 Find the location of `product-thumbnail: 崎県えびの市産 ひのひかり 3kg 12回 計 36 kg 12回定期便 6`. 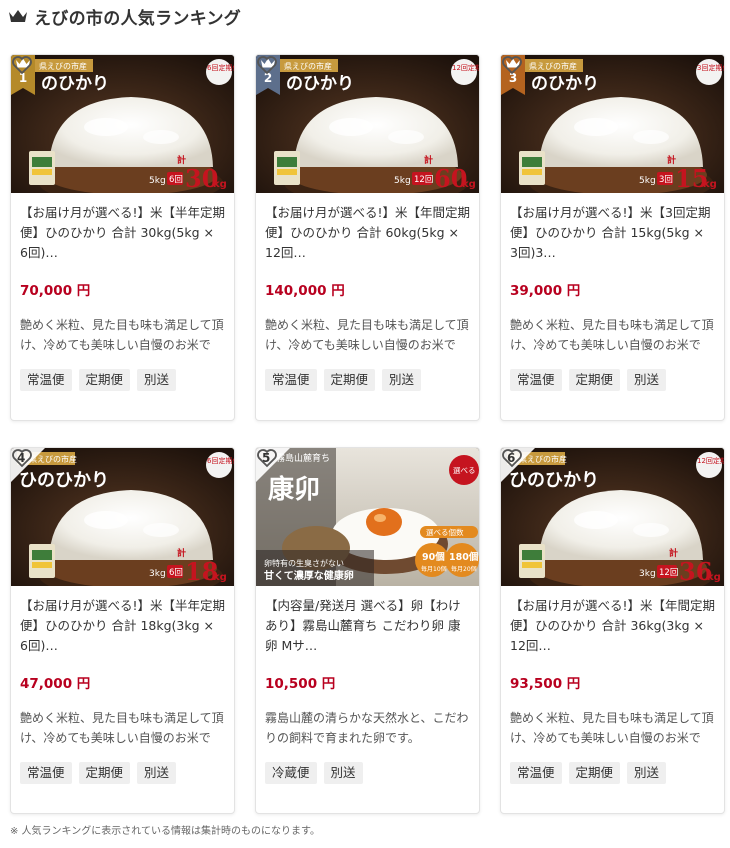

product-thumbnail: 崎県えびの市産 ひのひかり 3kg 12回 計 36 kg 12回定期便 6 is located at coordinates (613, 517).